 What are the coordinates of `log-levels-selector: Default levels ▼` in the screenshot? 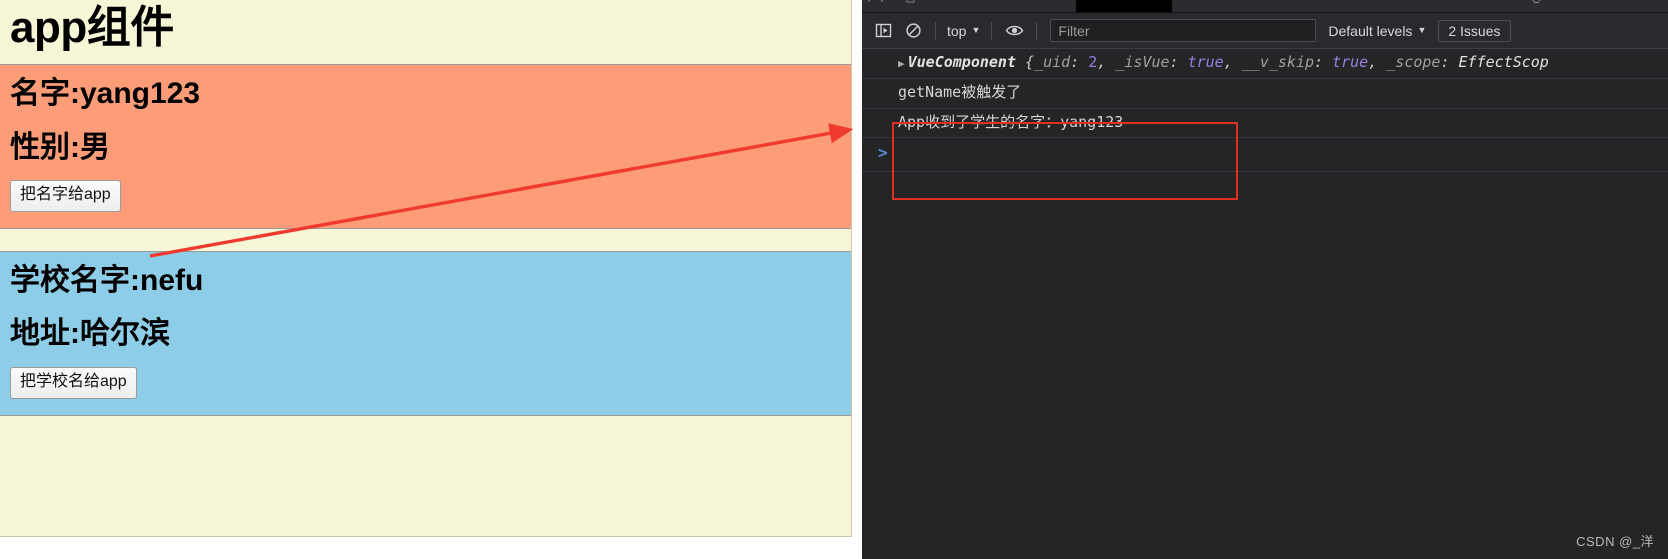 It's located at (1377, 31).